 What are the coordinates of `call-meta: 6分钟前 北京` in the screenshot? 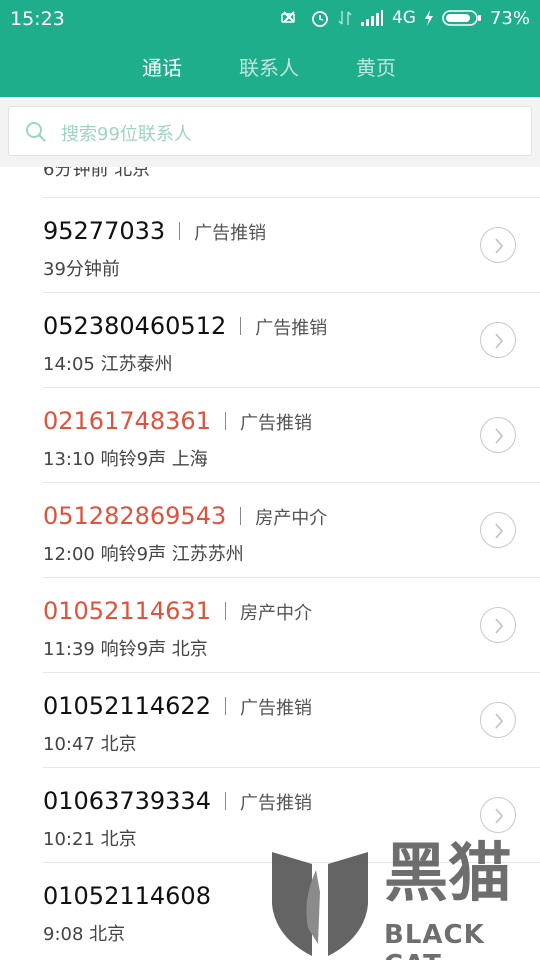 It's located at (97, 173).